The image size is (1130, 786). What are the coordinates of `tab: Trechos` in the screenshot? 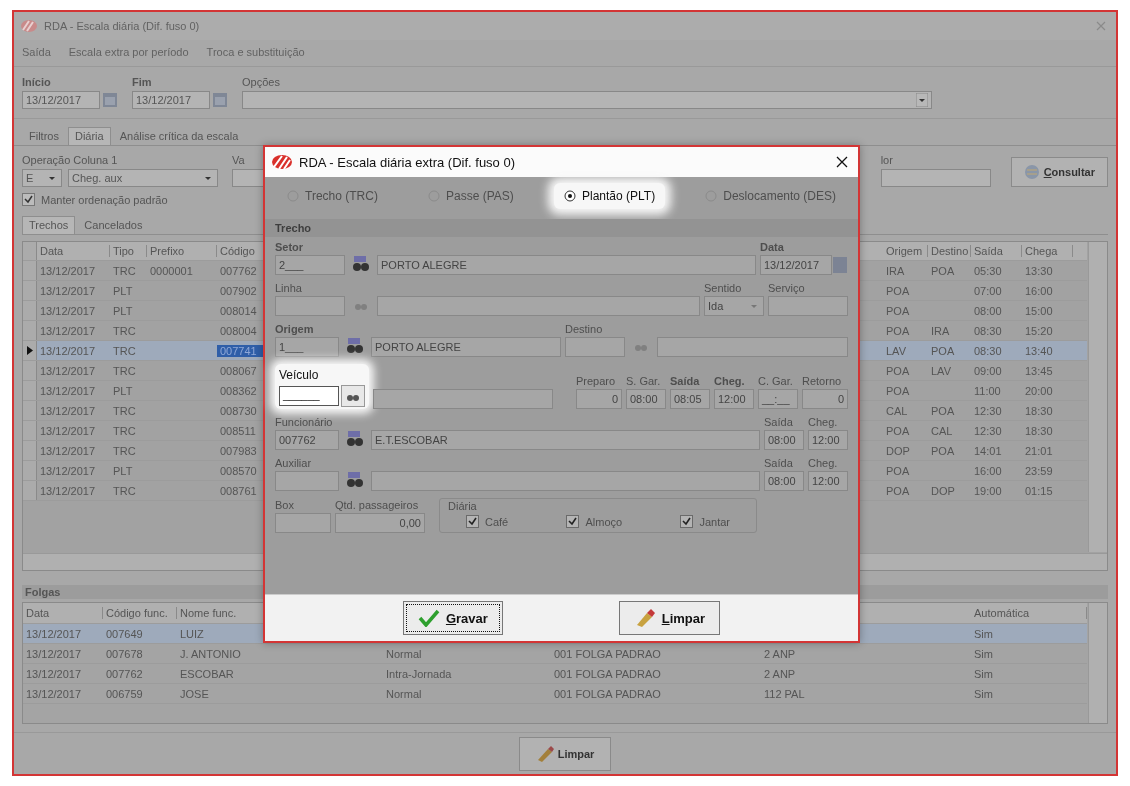 It's located at (49, 225).